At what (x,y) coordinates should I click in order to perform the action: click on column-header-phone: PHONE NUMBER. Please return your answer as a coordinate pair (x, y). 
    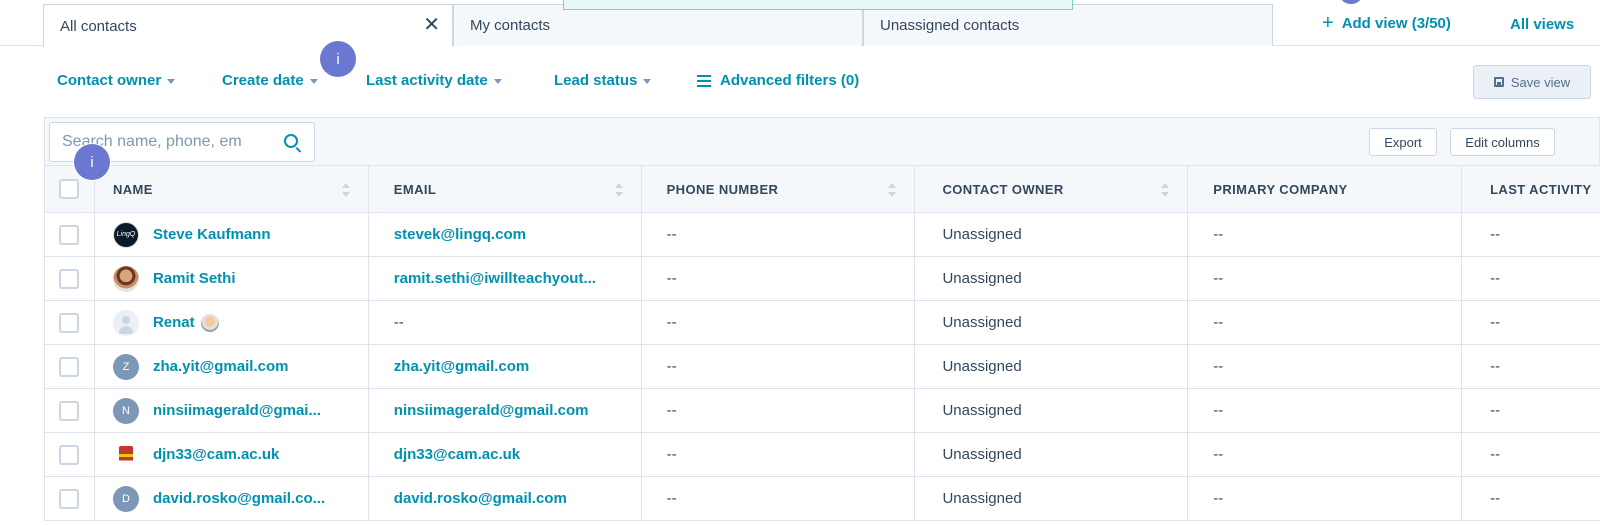
    Looking at the image, I should click on (779, 189).